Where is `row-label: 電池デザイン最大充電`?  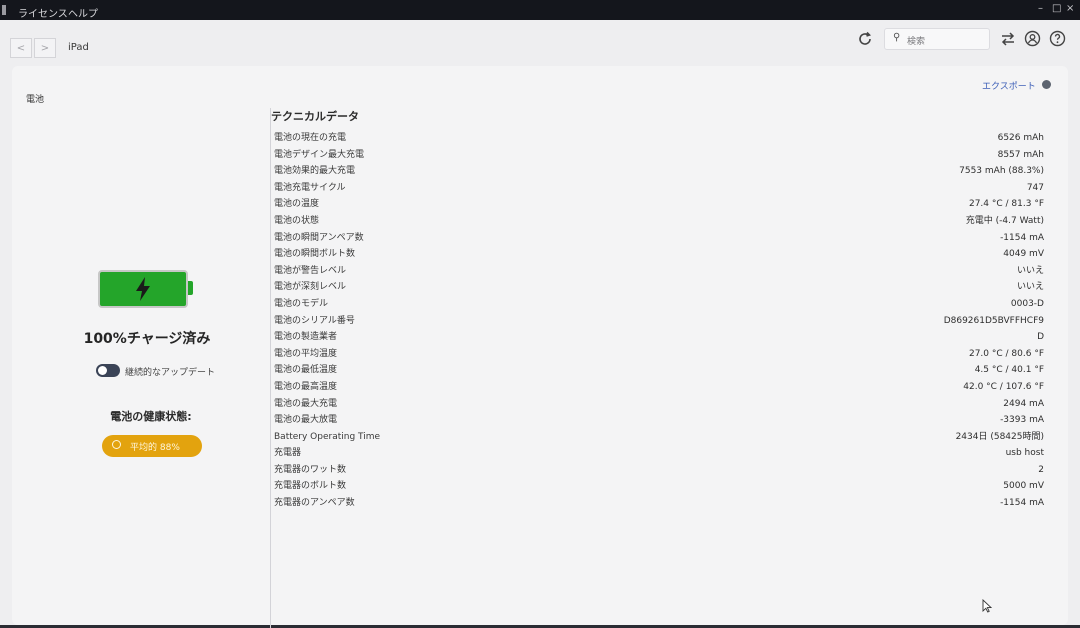 row-label: 電池デザイン最大充電 is located at coordinates (319, 154).